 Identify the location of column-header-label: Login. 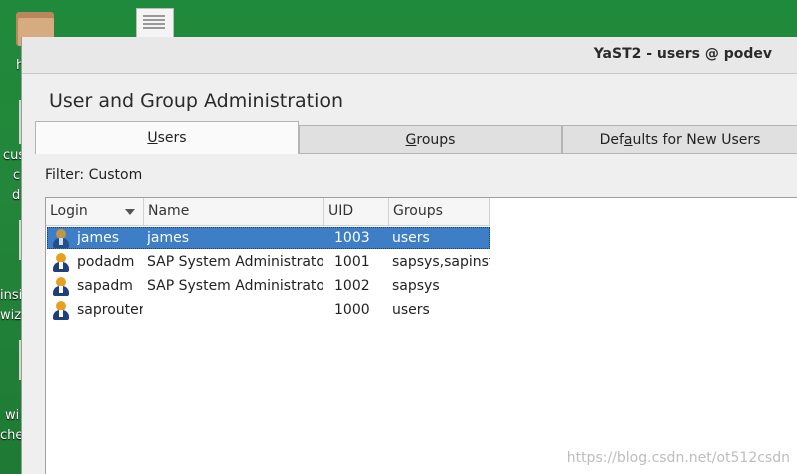
(69, 211).